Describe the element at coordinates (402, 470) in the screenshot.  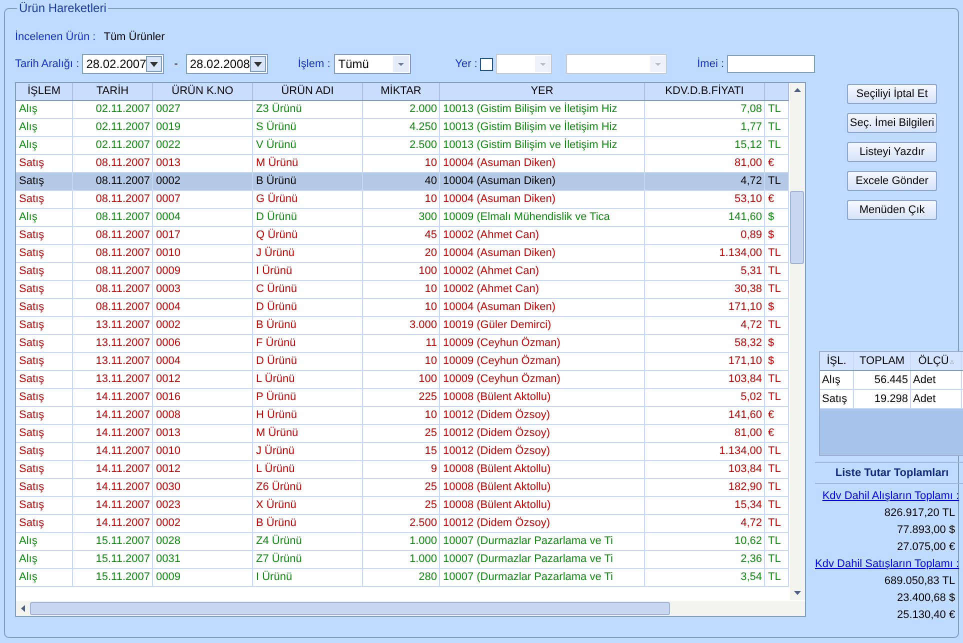
I see `table-row: Satış 14.11.2007 0012 L Ürünü 9 10008 (Bülent Aktollu) 103,84 TL` at that location.